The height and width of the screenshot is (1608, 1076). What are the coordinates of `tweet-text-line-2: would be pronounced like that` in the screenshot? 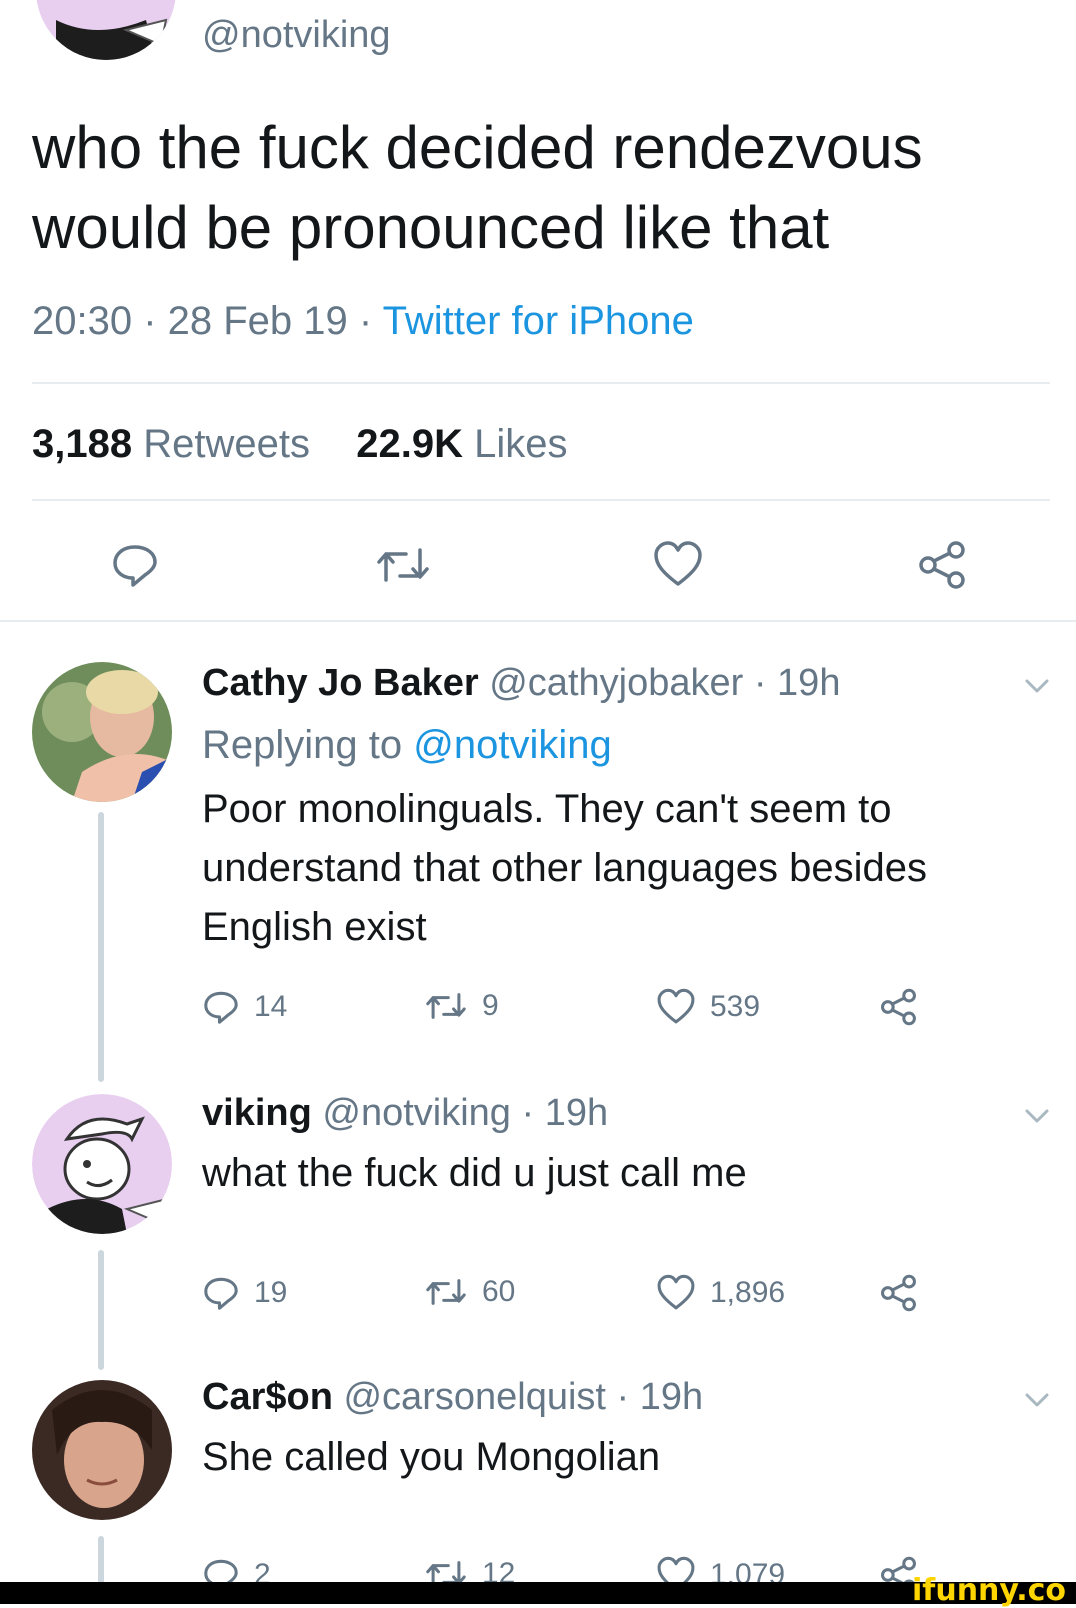 It's located at (431, 227).